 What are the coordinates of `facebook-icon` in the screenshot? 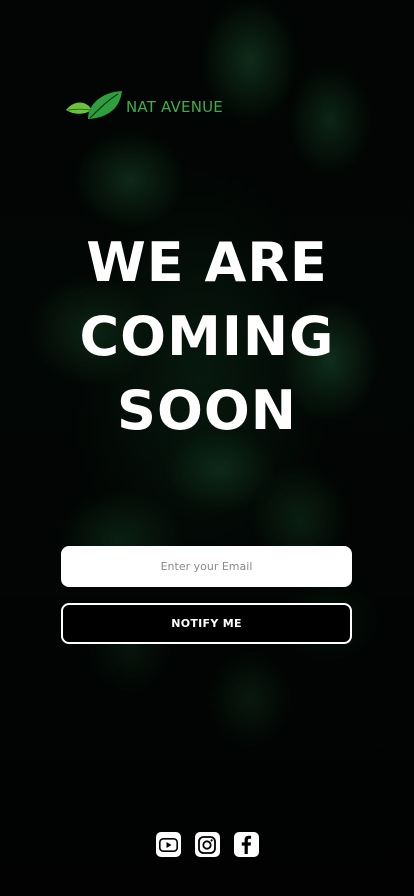 It's located at (246, 844).